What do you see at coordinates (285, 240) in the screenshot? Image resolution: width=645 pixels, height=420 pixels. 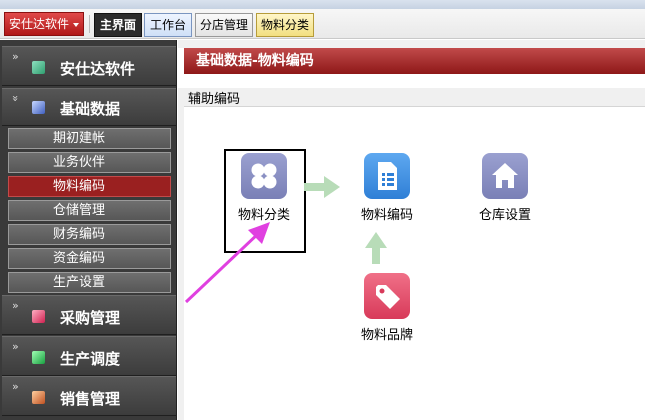 I see `flow-connectors` at bounding box center [285, 240].